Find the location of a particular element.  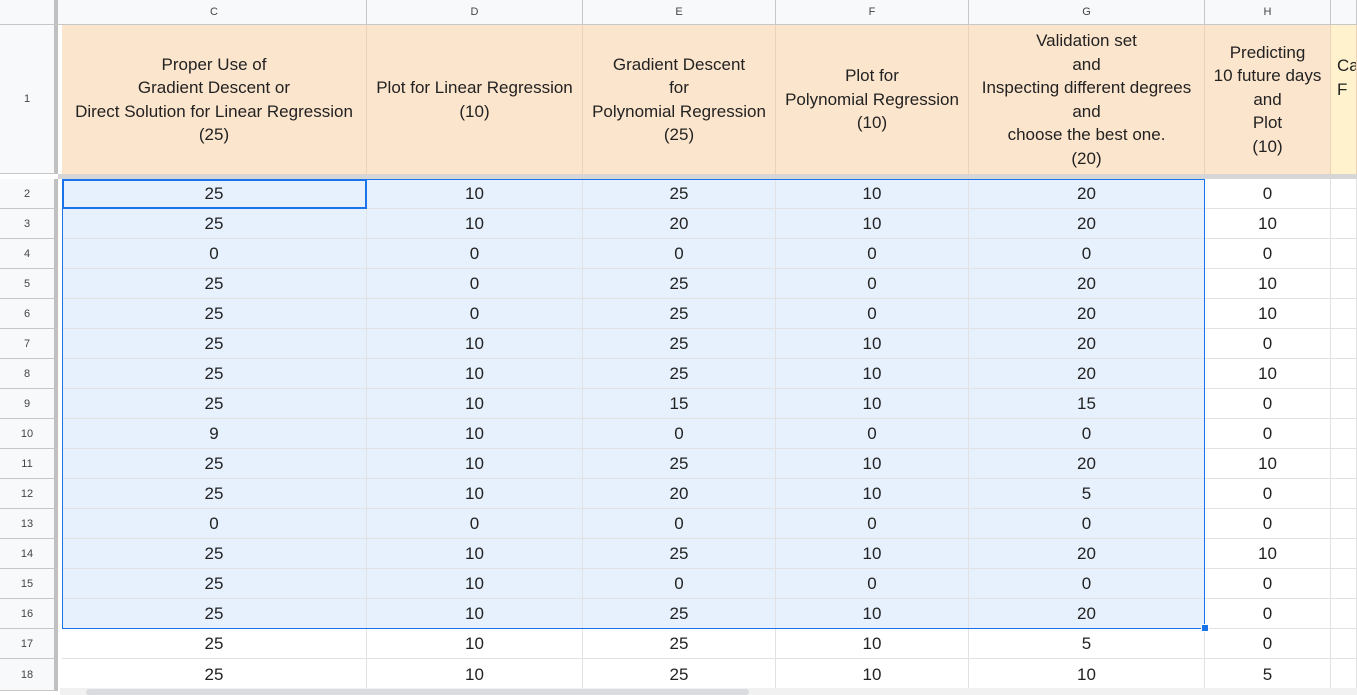

cell-C13: 0 is located at coordinates (214, 524).